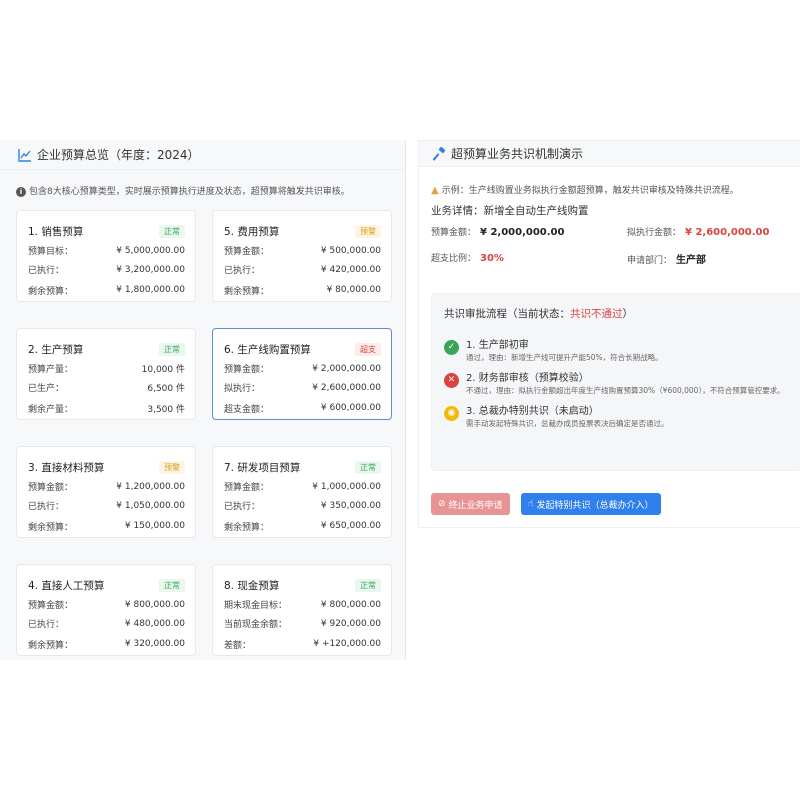  Describe the element at coordinates (350, 269) in the screenshot. I see `row-value: ¥ 420,000.00` at that location.